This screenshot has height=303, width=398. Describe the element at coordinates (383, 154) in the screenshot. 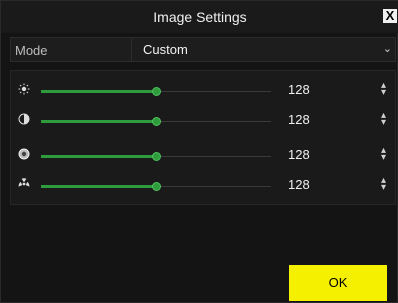

I see `saturation-spinner-icon: ▴ ▾` at that location.